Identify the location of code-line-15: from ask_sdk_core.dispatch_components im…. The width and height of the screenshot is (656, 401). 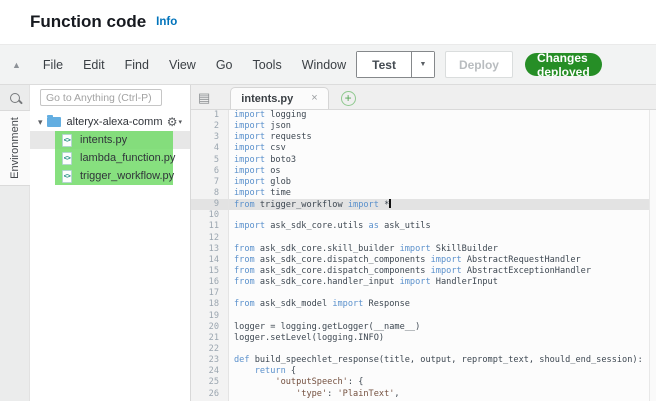
(442, 271).